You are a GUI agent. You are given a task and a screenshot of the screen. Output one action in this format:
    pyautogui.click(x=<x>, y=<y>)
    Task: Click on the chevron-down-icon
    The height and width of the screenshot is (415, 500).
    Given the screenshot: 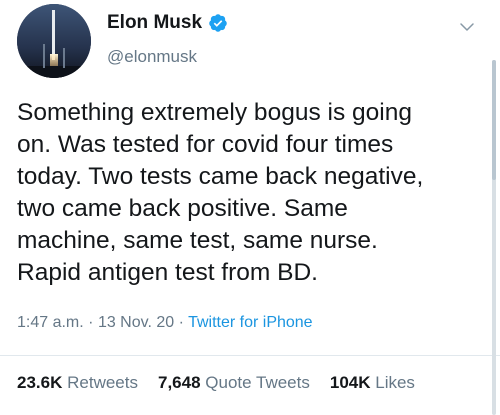 What is the action you would take?
    pyautogui.click(x=467, y=27)
    